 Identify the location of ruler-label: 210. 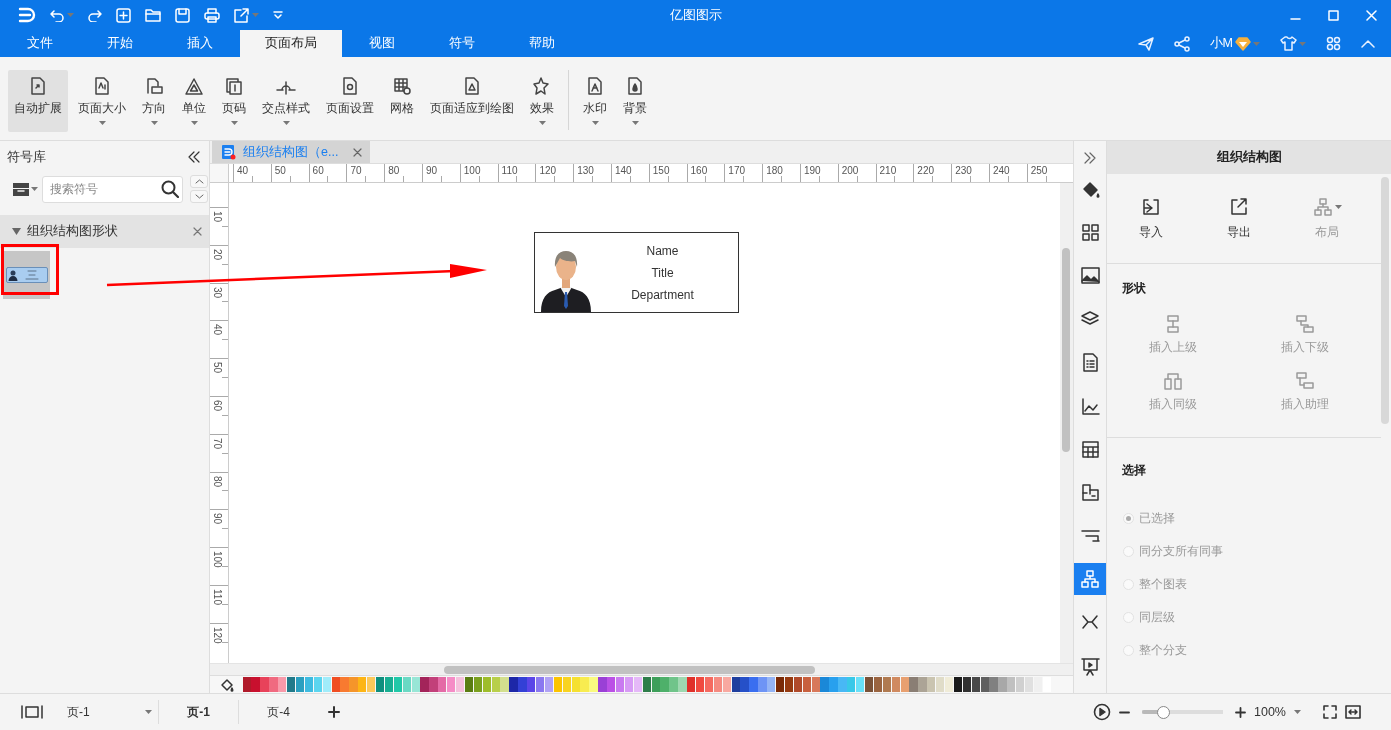
(888, 170).